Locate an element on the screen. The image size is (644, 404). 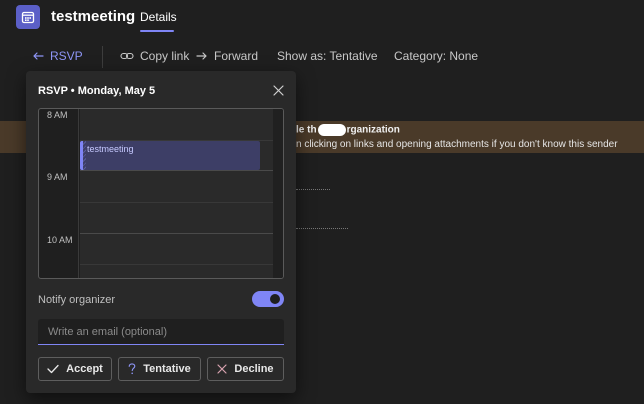
meeting-title: testmeeting is located at coordinates (93, 16).